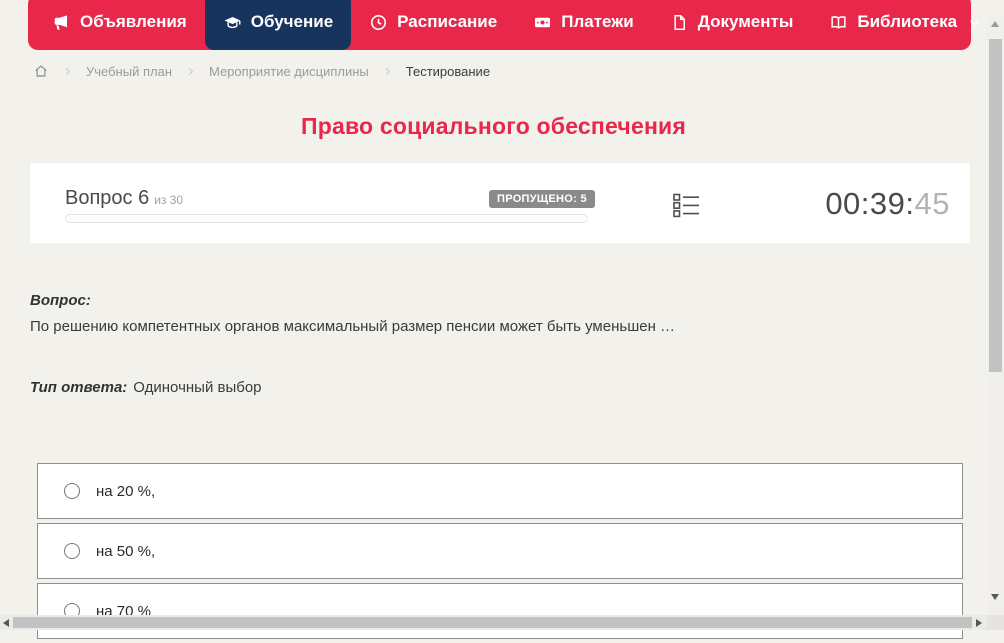 The width and height of the screenshot is (1004, 643). What do you see at coordinates (974, 22) in the screenshot?
I see `chevron-down-icon` at bounding box center [974, 22].